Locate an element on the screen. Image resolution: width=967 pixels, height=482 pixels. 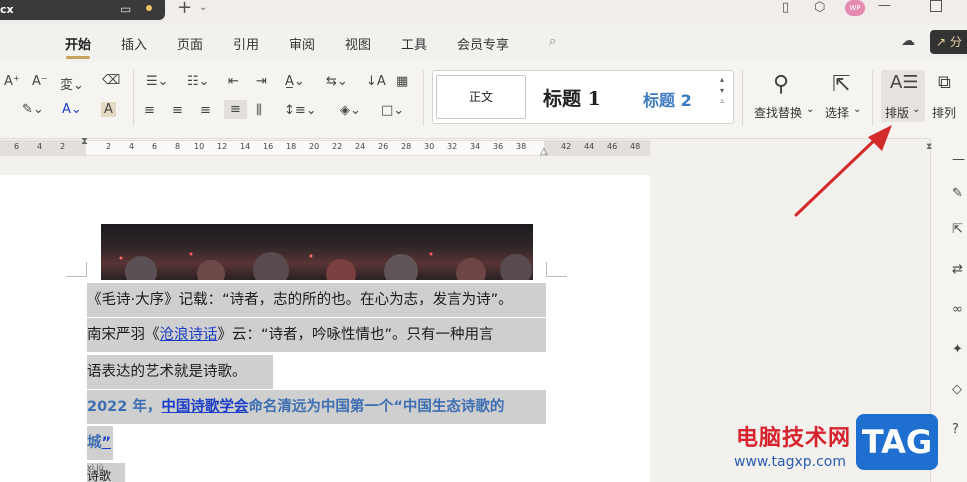
cursor-select-icon: ⇱ is located at coordinates (841, 84).